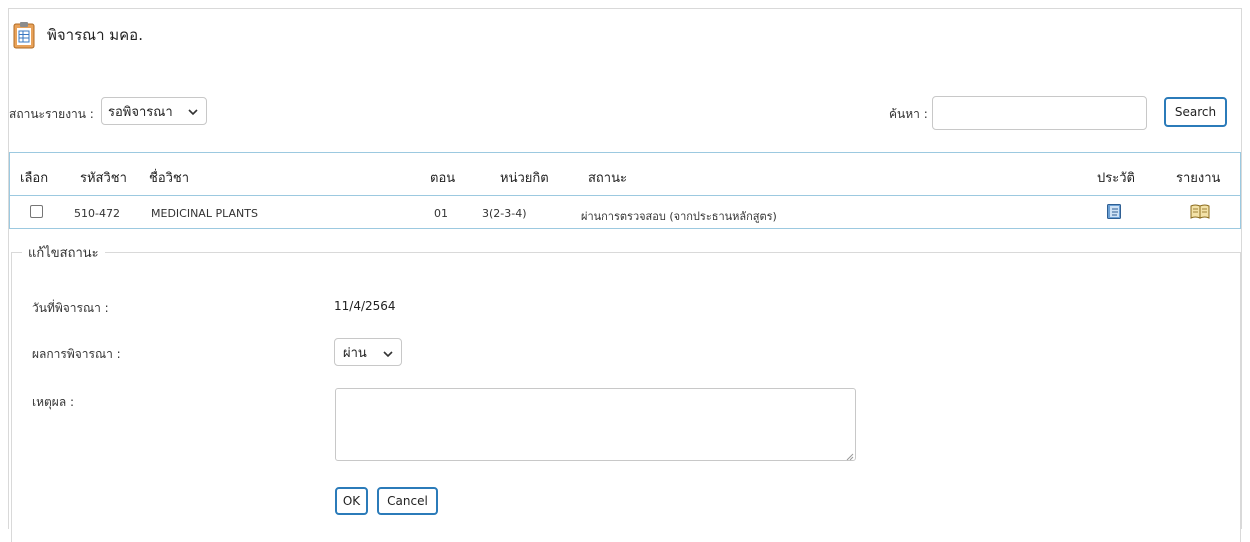 The width and height of the screenshot is (1250, 542). What do you see at coordinates (63, 252) in the screenshot?
I see `edit-status-legend: แก้ไขสถานะ` at bounding box center [63, 252].